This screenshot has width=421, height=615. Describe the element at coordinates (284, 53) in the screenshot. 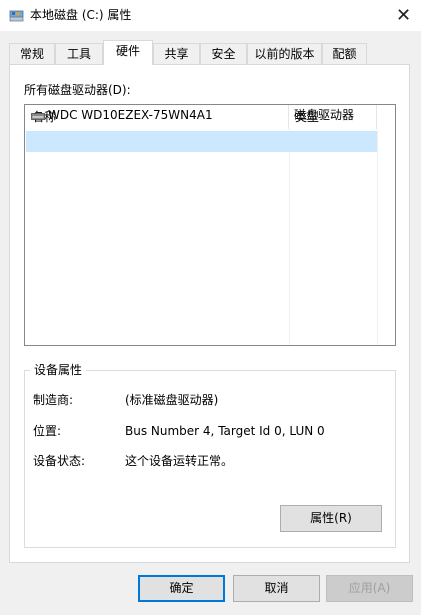

I see `tab-previous-versions: 以前的版本` at that location.